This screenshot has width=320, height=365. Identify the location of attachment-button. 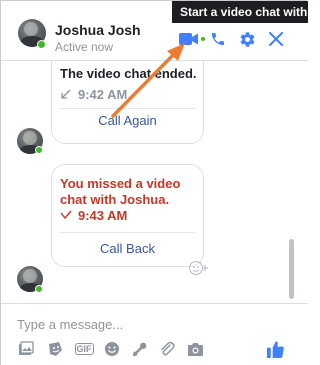
(167, 349).